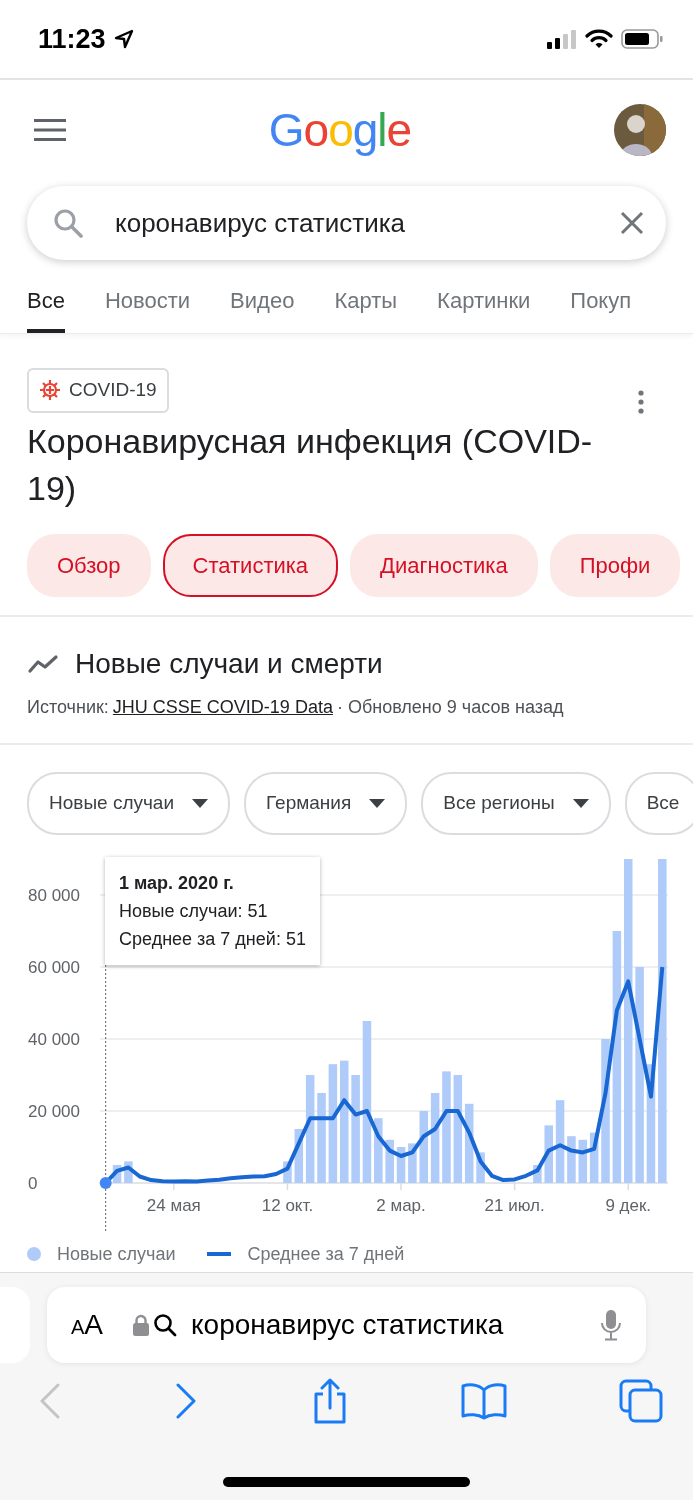 This screenshot has width=693, height=1500. Describe the element at coordinates (601, 305) in the screenshot. I see `tab: Покуп` at that location.